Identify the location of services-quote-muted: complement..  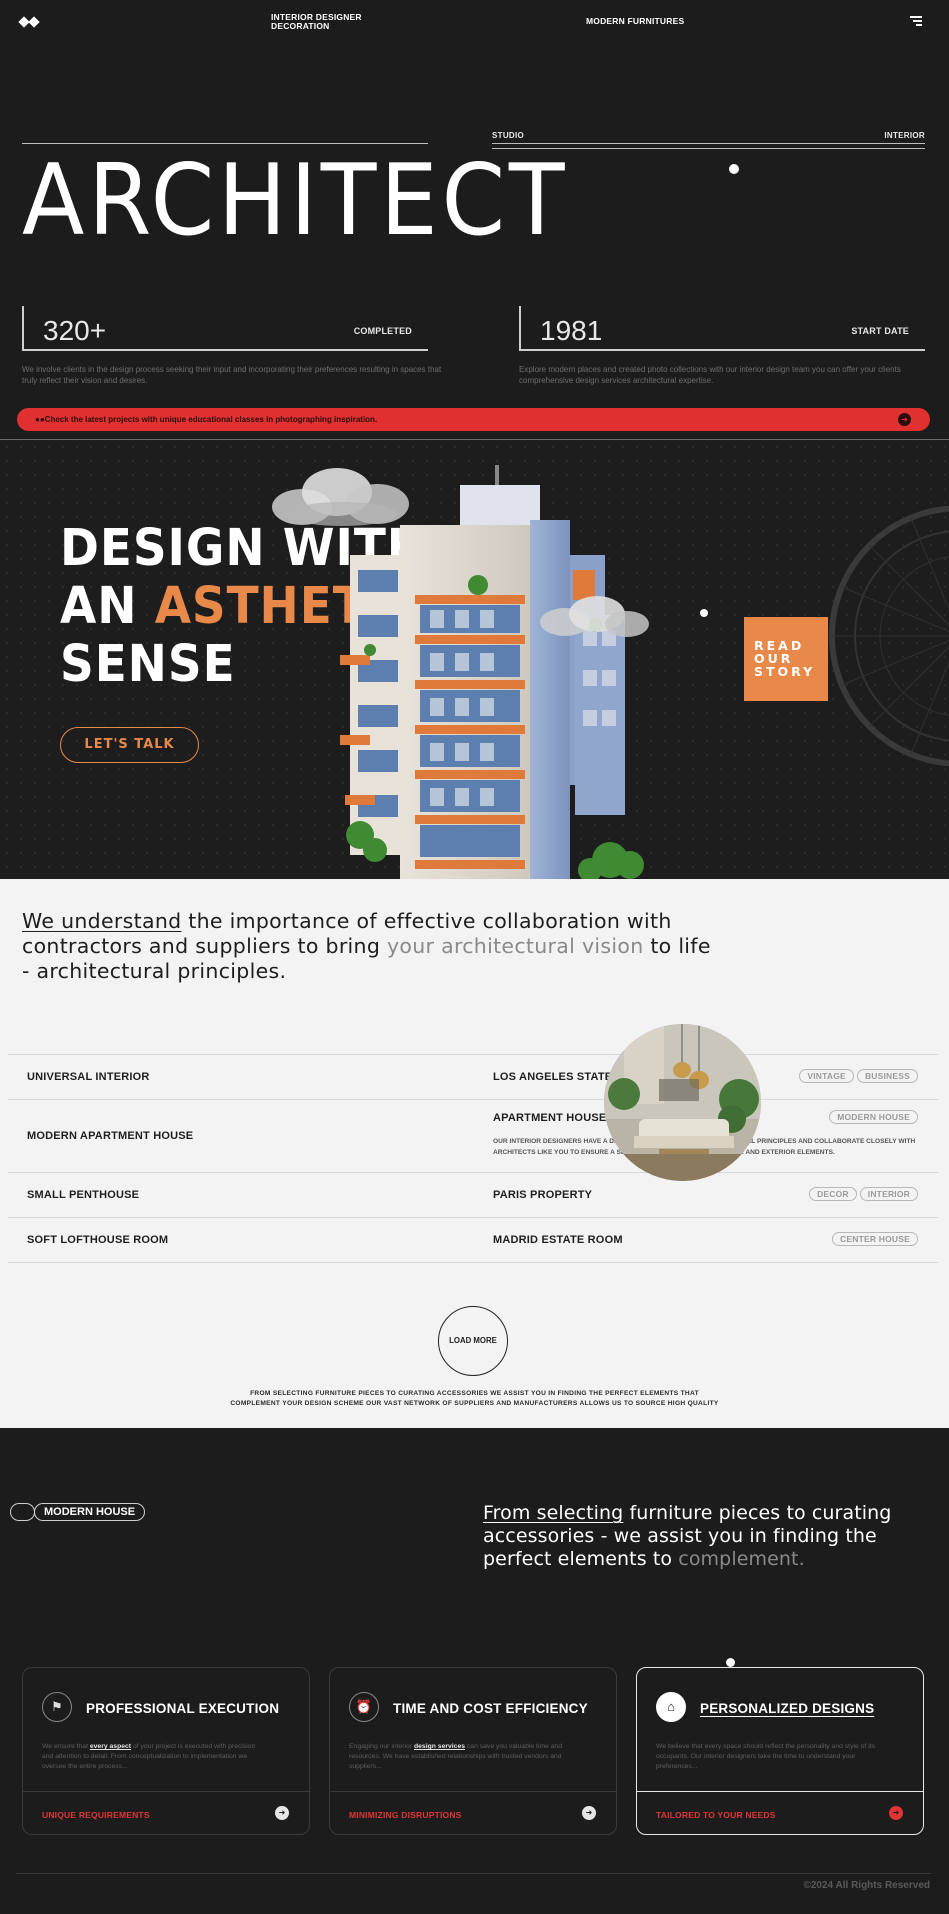
(741, 1559).